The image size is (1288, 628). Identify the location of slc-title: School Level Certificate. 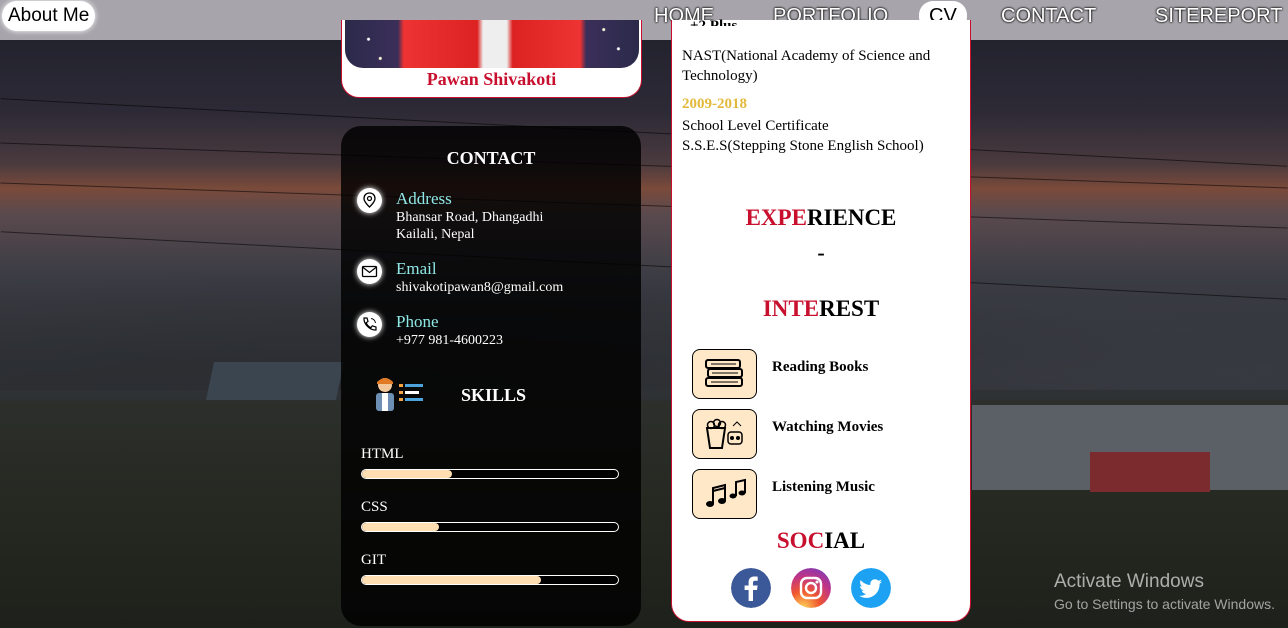
(755, 126).